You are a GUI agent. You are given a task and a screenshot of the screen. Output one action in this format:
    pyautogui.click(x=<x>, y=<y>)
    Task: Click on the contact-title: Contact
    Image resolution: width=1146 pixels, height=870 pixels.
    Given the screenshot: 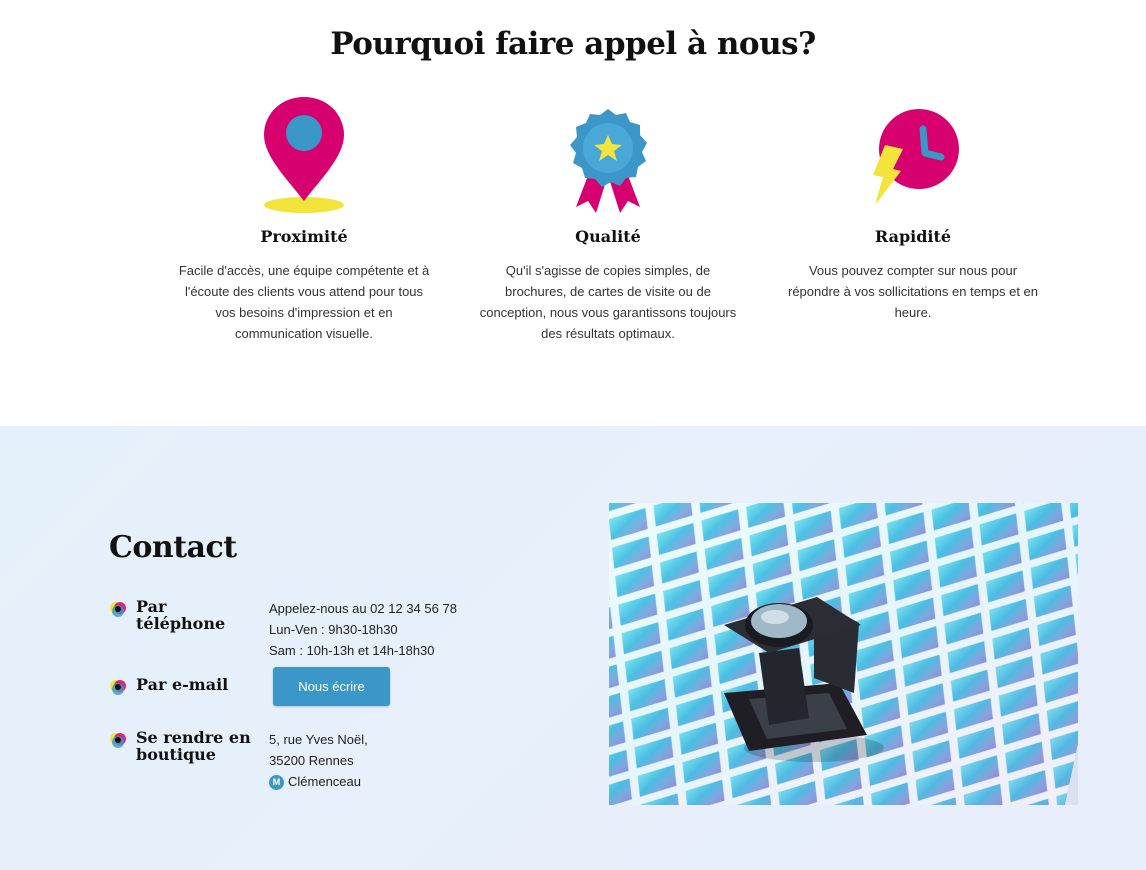 What is the action you would take?
    pyautogui.click(x=173, y=547)
    